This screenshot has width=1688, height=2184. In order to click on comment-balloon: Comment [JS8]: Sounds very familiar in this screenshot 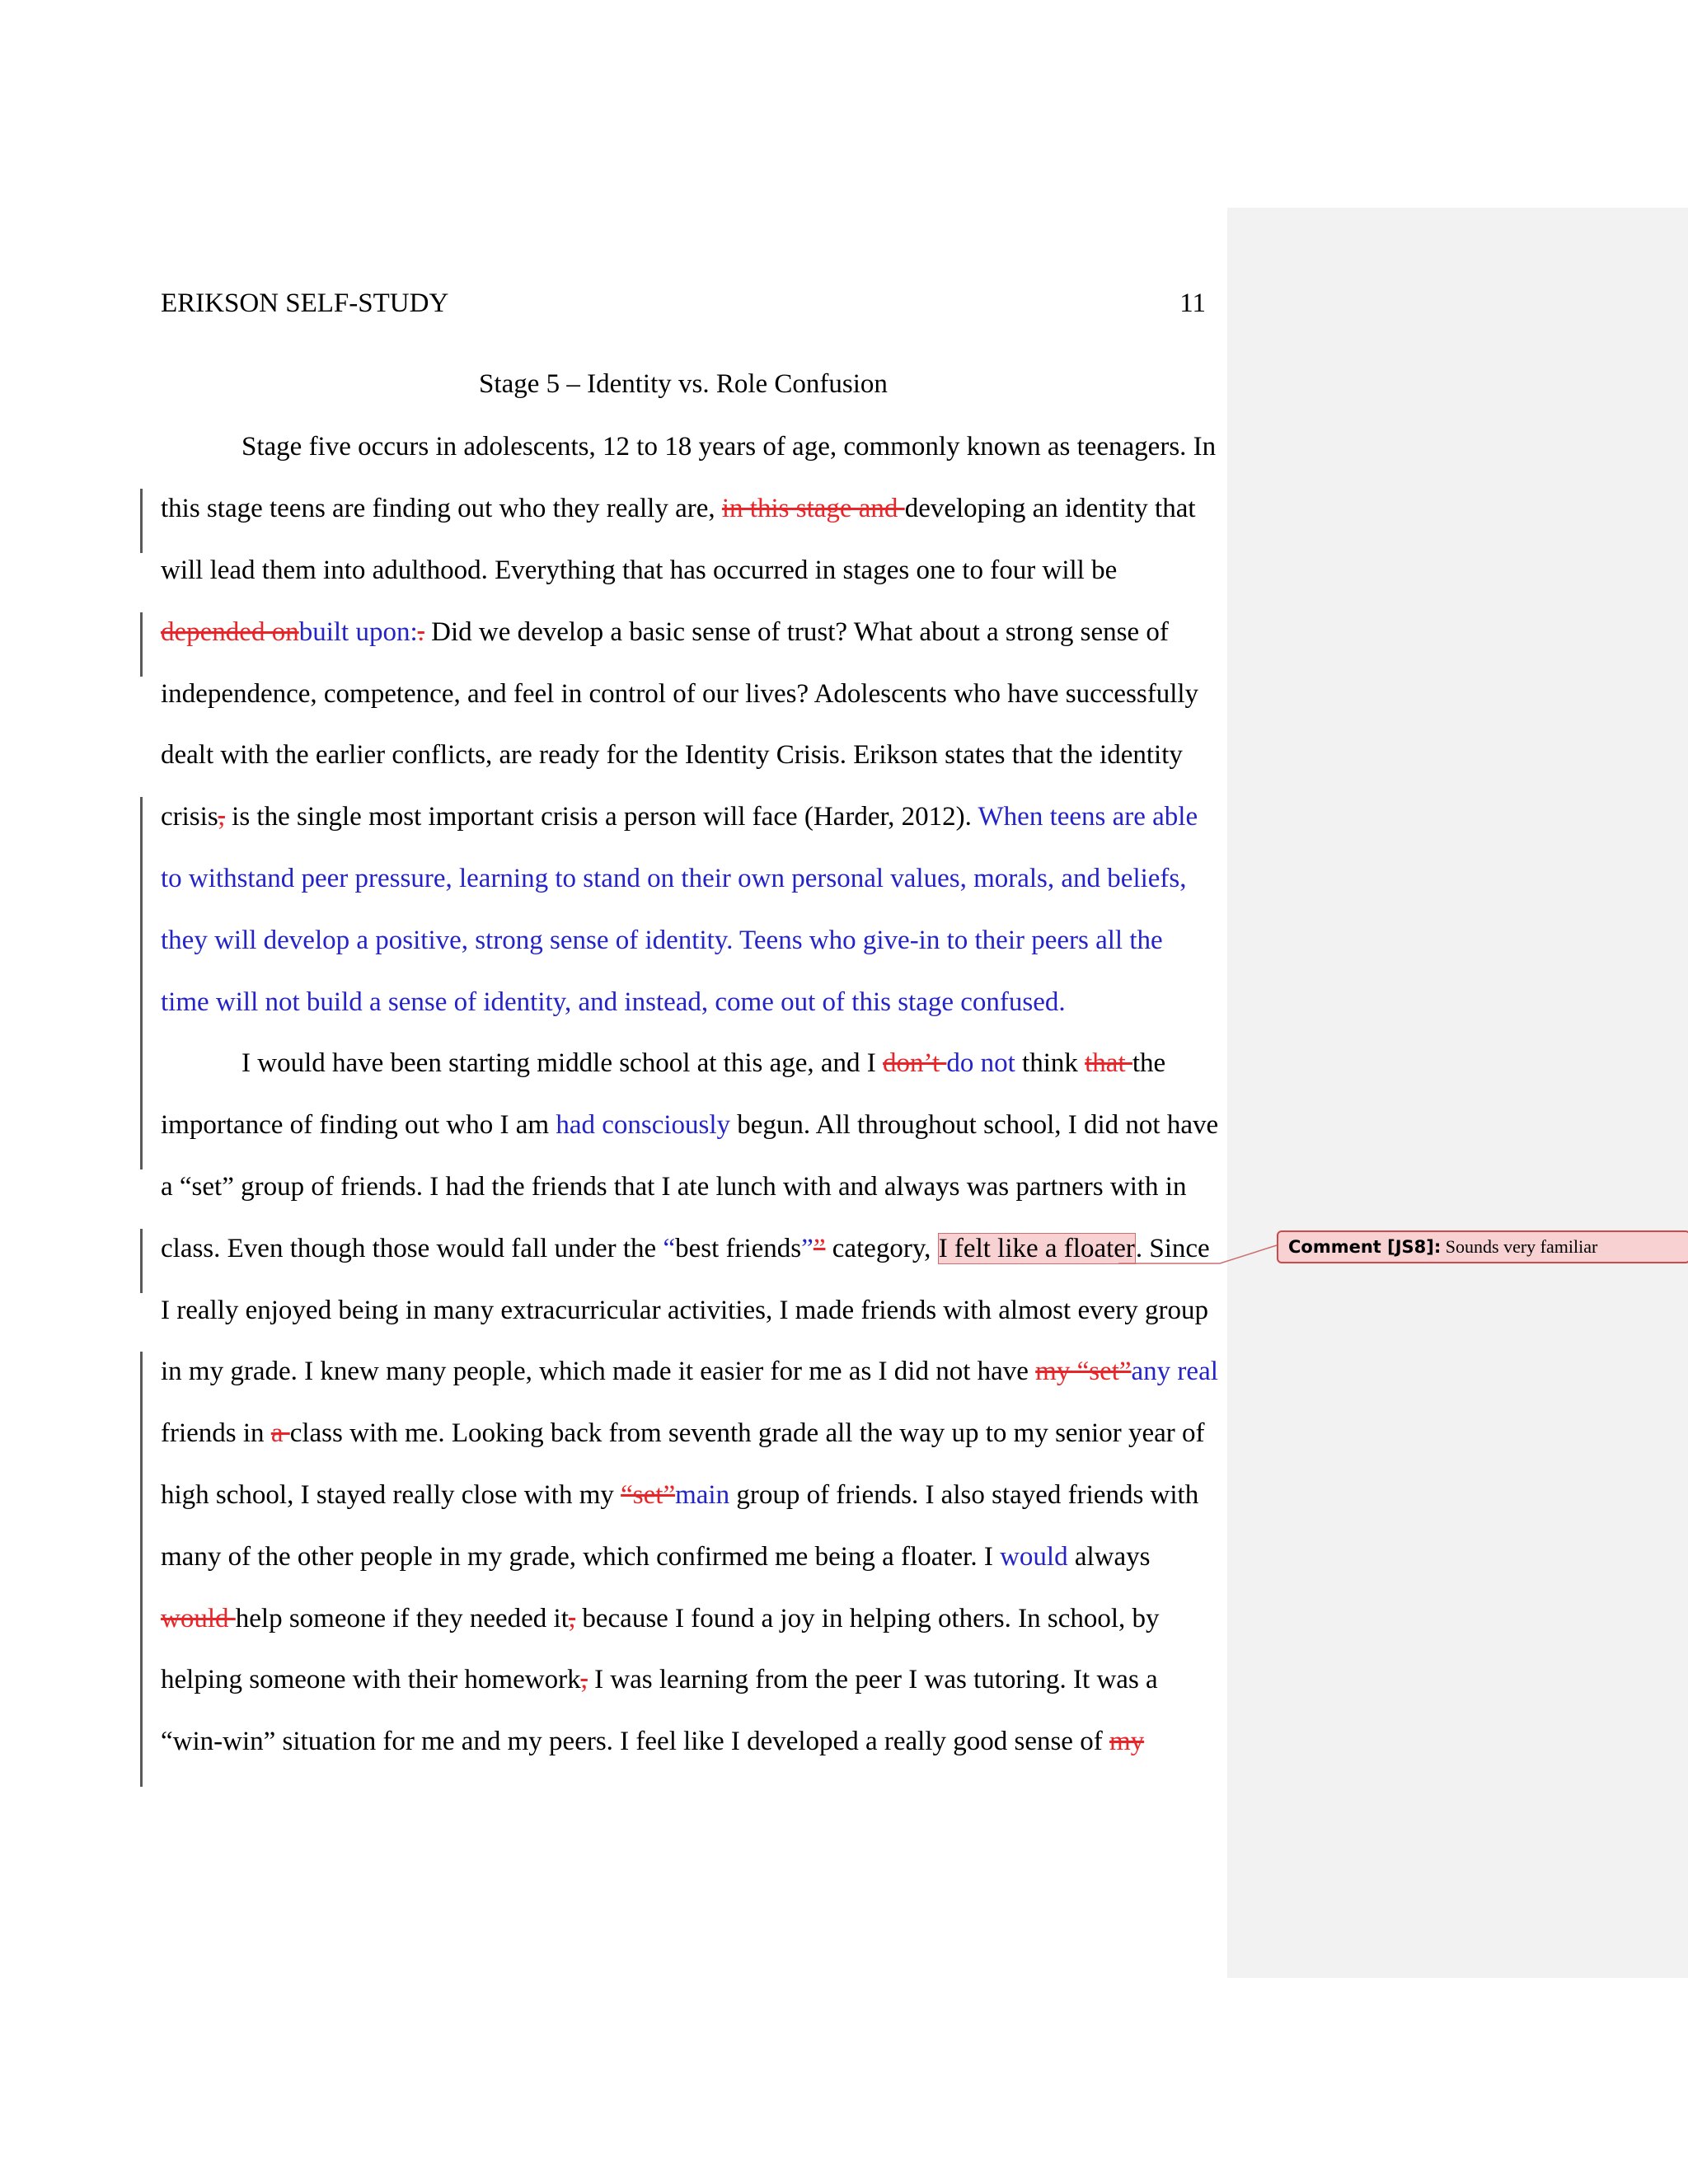, I will do `click(1483, 1246)`.